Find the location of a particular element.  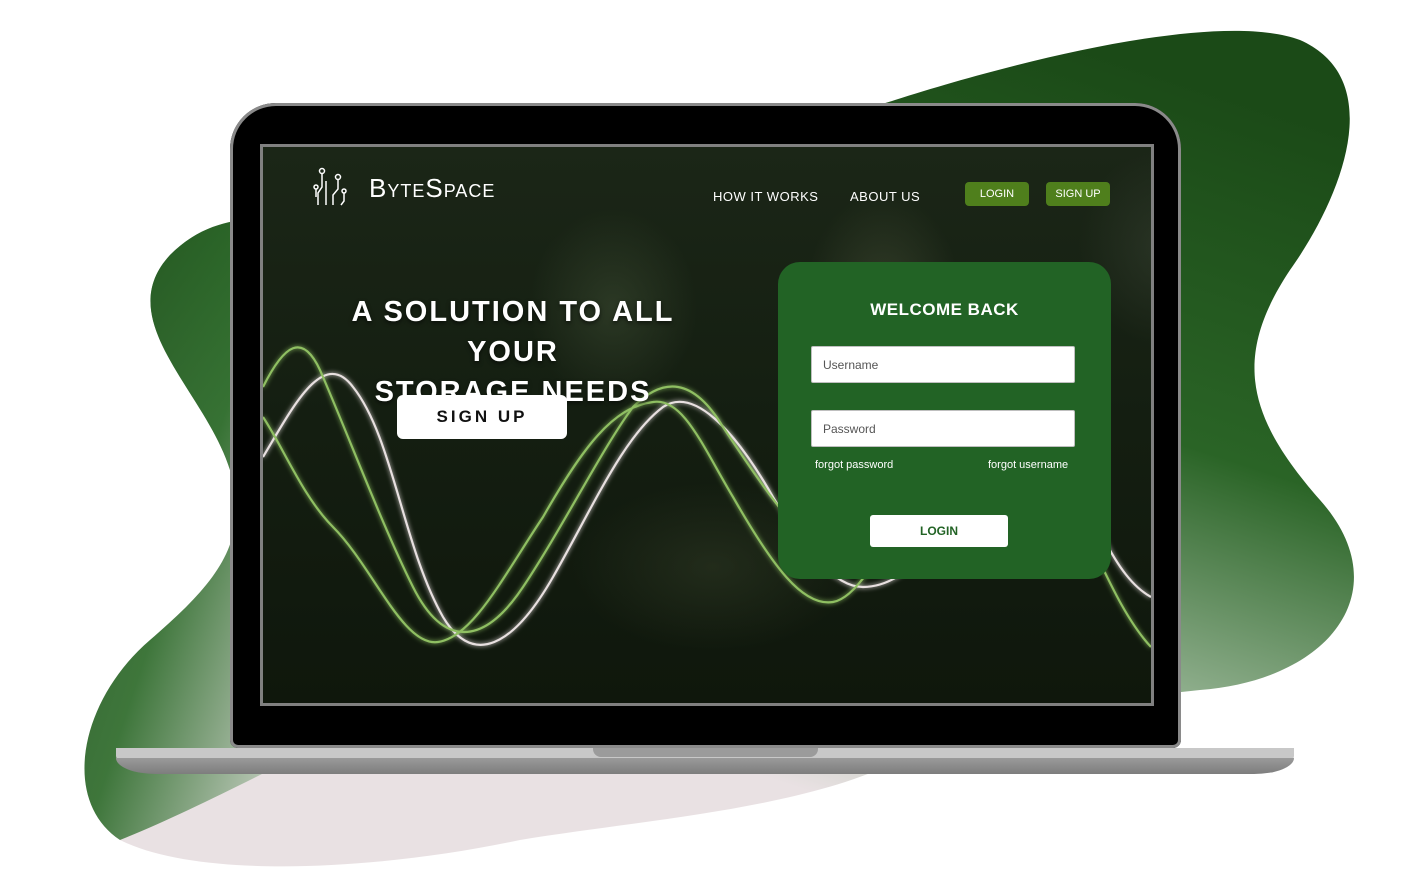

nav-login-button: LOGIN is located at coordinates (997, 194).